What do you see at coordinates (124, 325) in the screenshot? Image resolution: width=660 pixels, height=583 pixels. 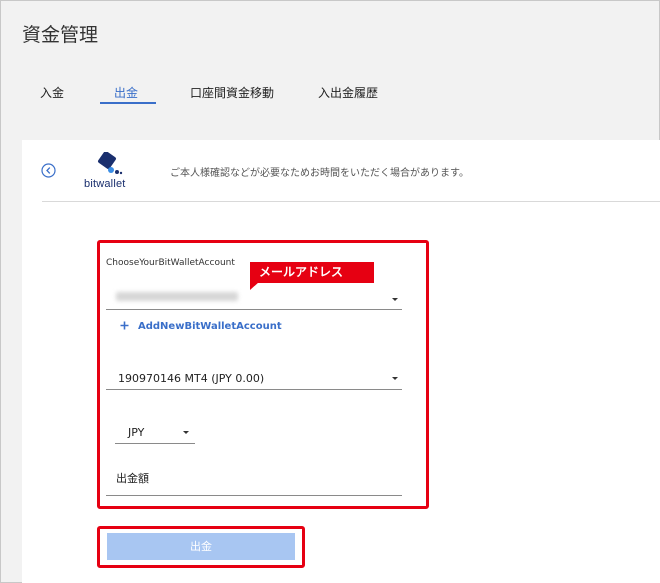 I see `plus-icon` at bounding box center [124, 325].